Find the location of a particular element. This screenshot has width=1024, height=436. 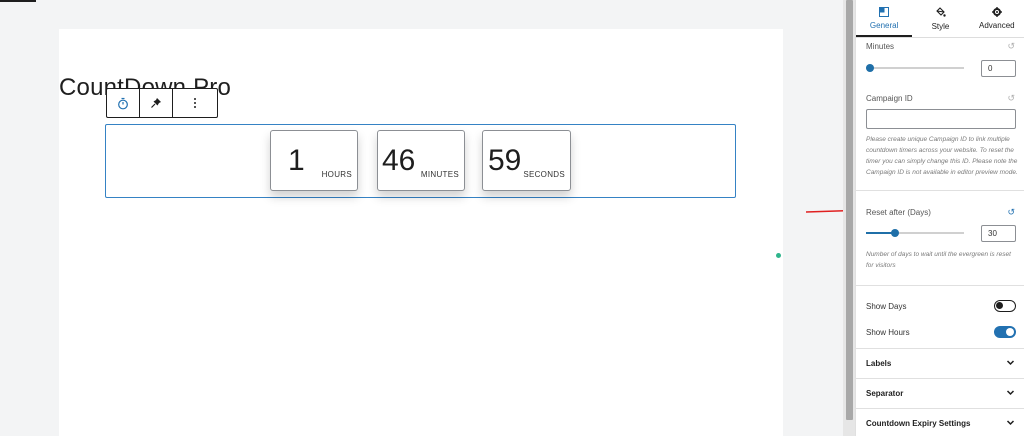

campaign-id-label: Campaign ID is located at coordinates (889, 98).